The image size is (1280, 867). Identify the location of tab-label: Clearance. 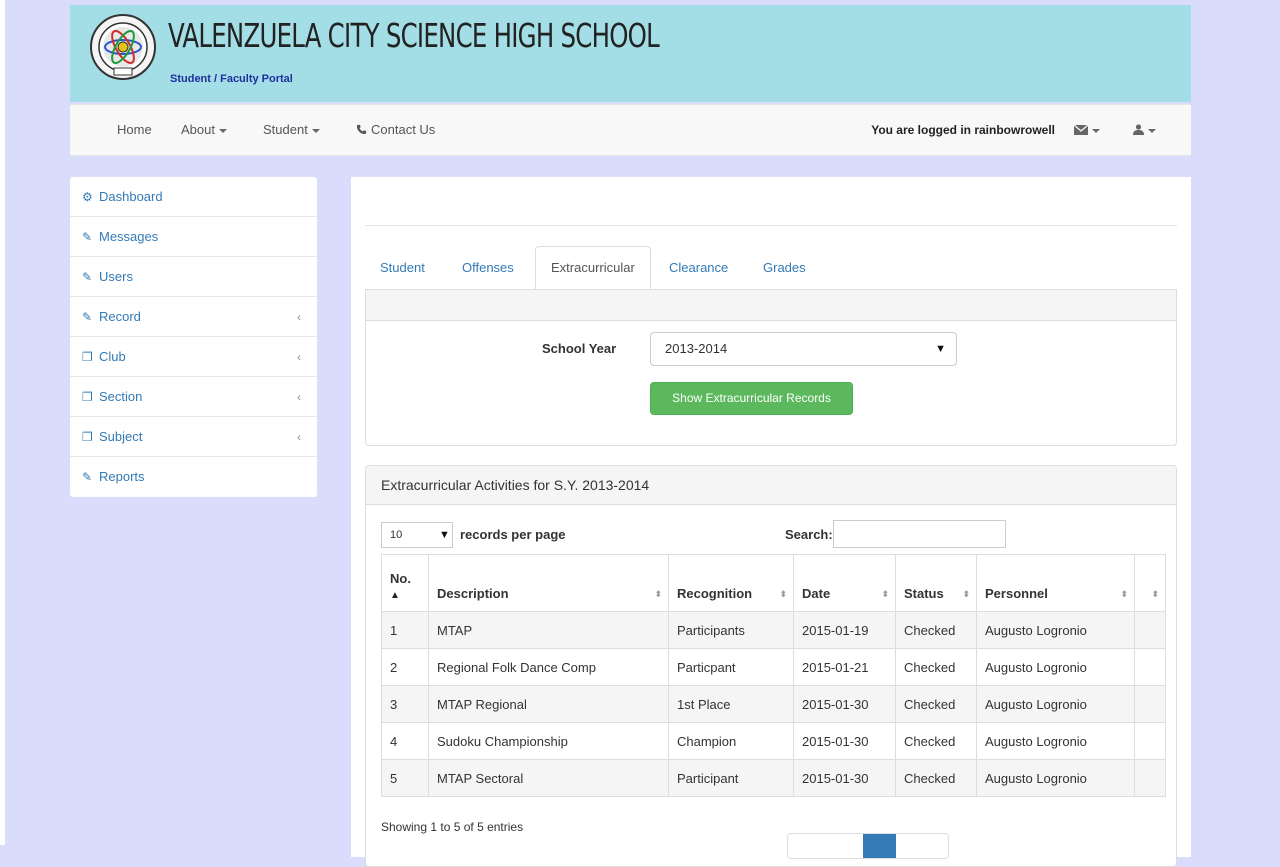
(699, 267).